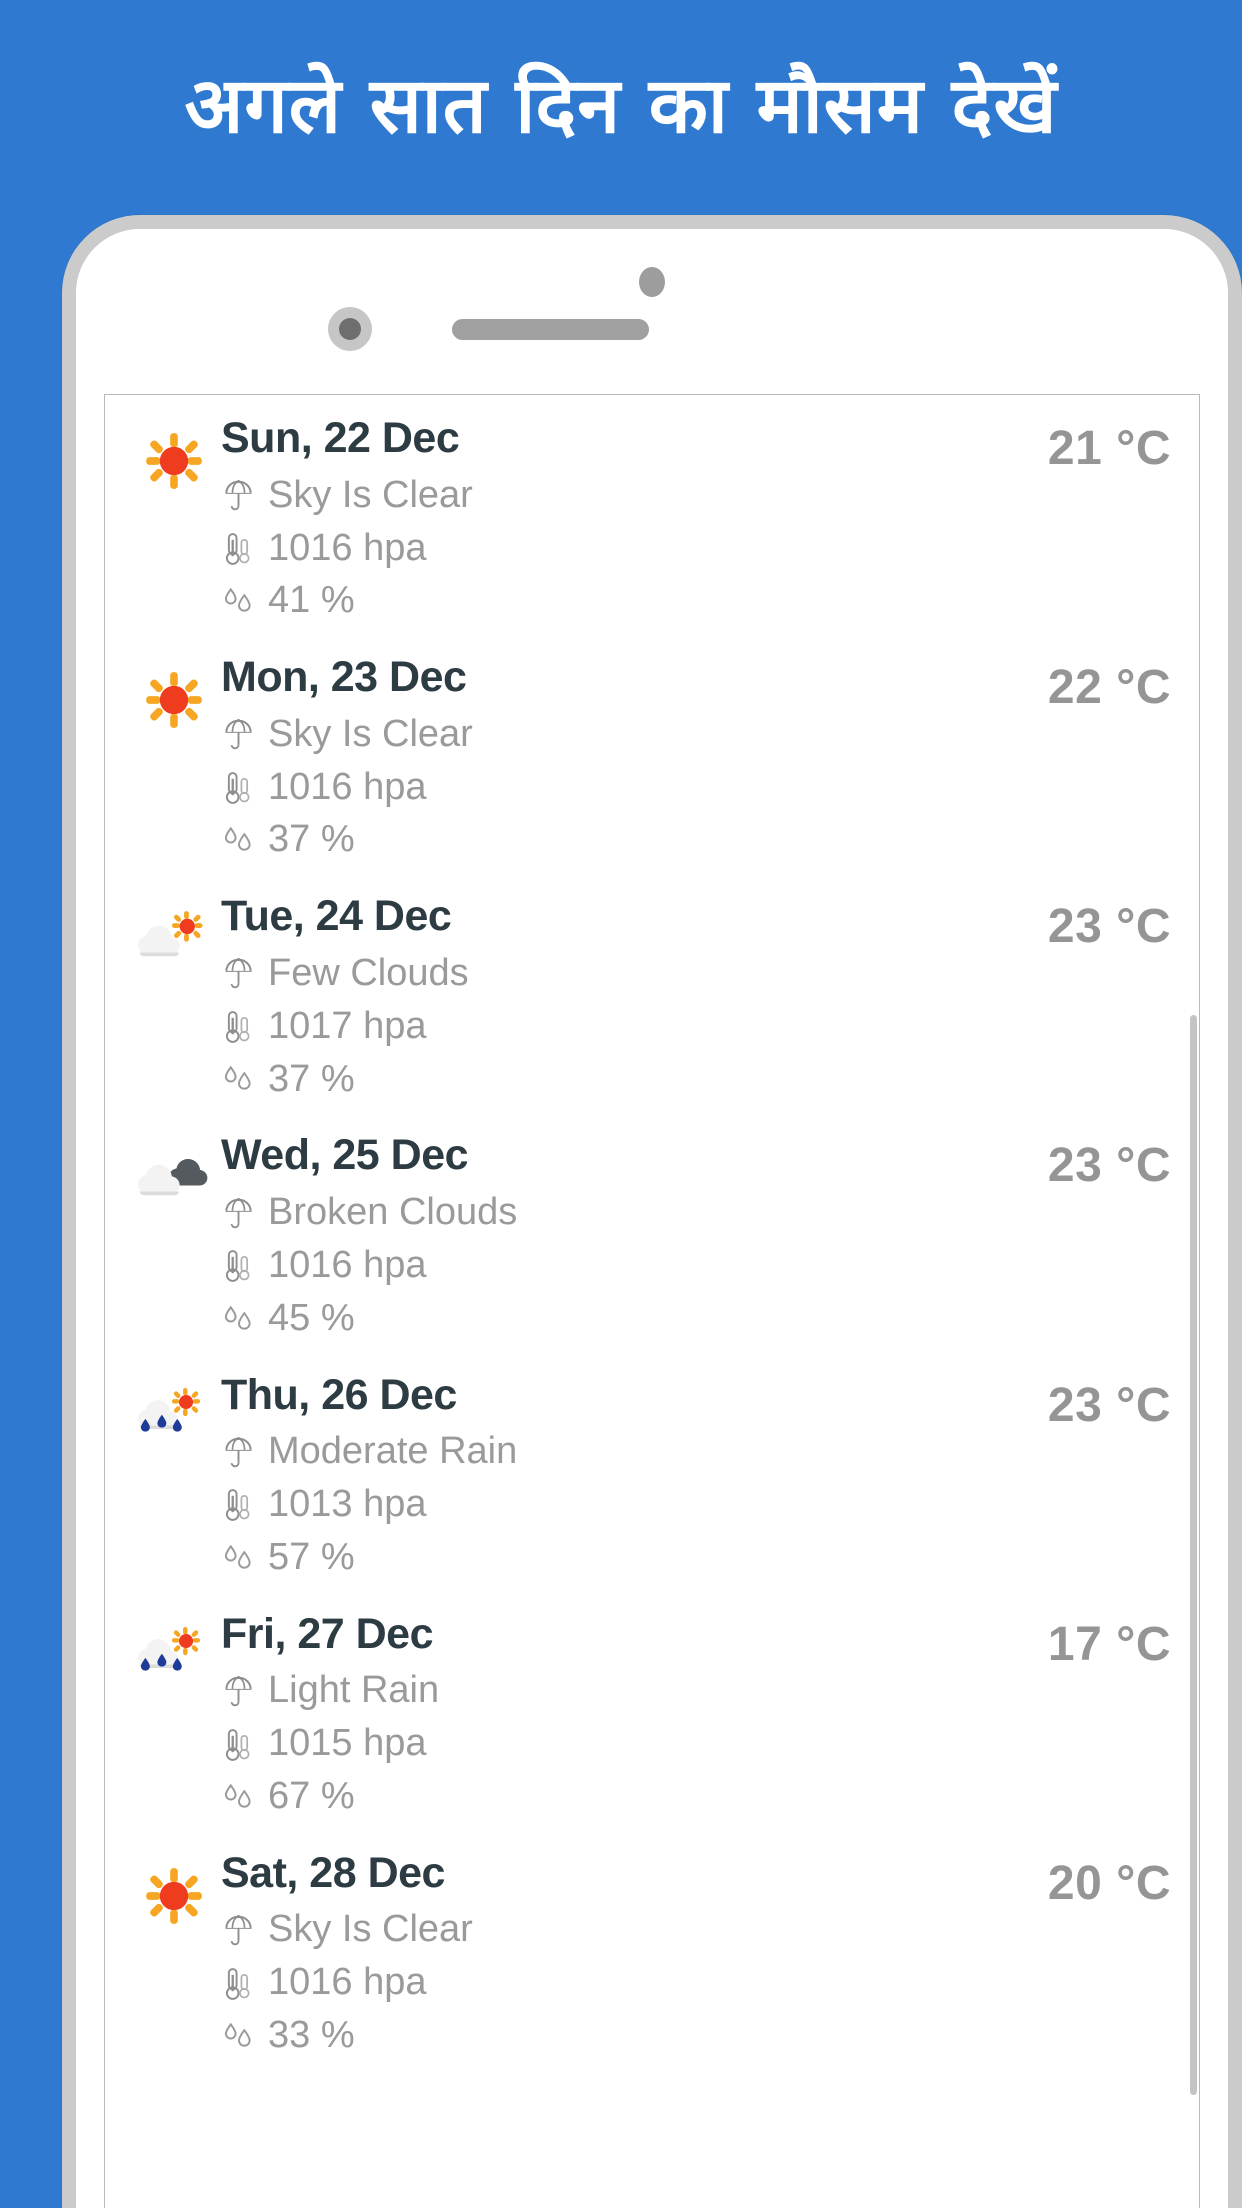 The height and width of the screenshot is (2208, 1242). What do you see at coordinates (344, 677) in the screenshot?
I see `forecast-day-label: Mon, 23 Dec` at bounding box center [344, 677].